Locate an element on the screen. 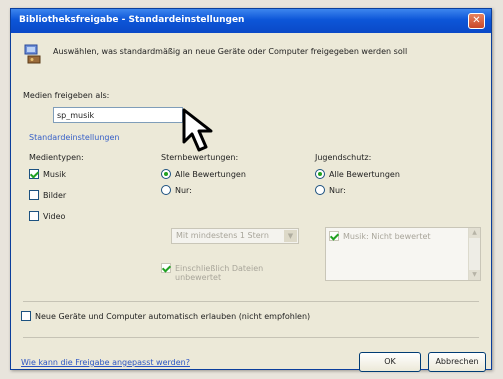 The width and height of the screenshot is (503, 379). media-types-title: Medientypen: is located at coordinates (56, 157).